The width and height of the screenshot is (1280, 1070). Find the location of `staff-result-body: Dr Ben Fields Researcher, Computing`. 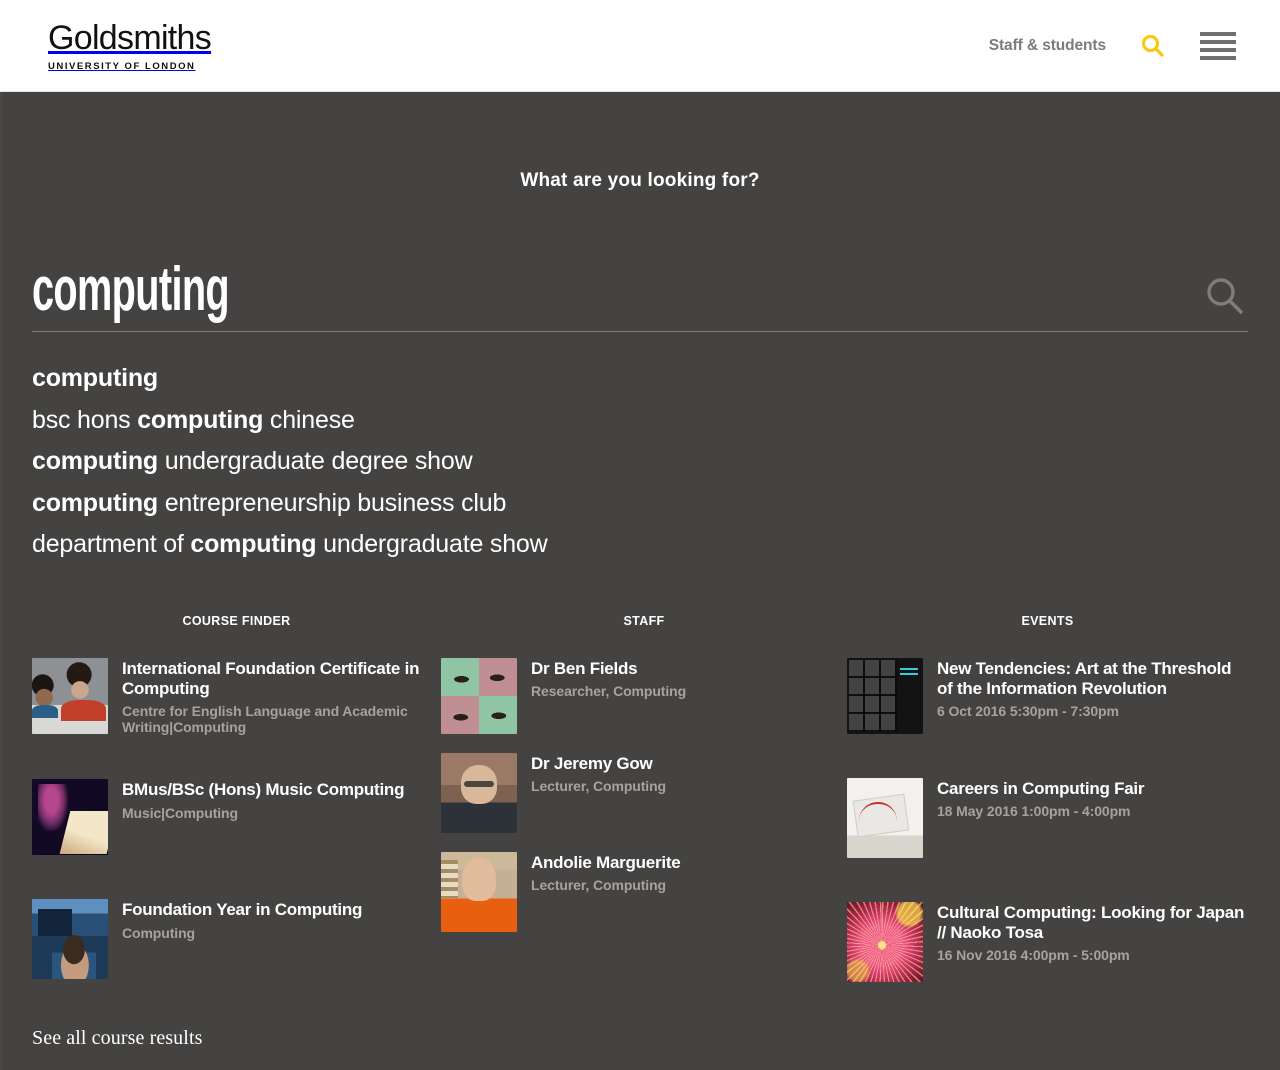

staff-result-body: Dr Ben Fields Researcher, Computing is located at coordinates (608, 678).